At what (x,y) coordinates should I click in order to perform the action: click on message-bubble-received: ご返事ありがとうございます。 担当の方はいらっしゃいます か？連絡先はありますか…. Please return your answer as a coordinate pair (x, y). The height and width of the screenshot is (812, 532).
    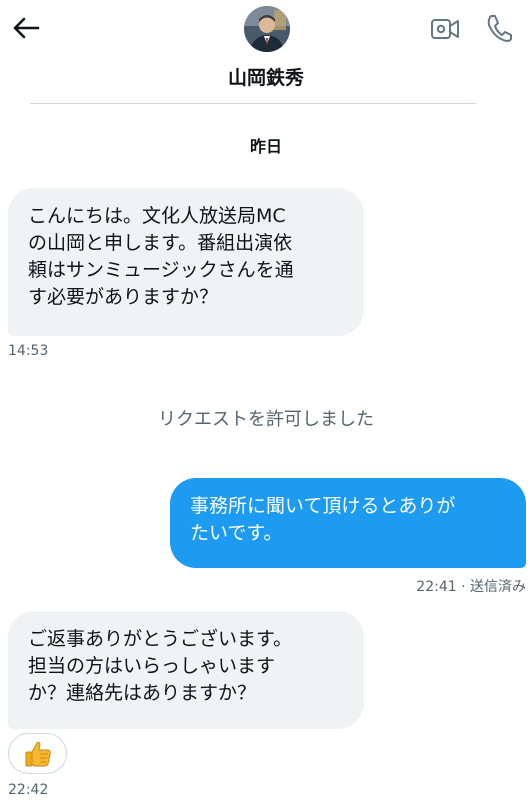
    Looking at the image, I should click on (186, 670).